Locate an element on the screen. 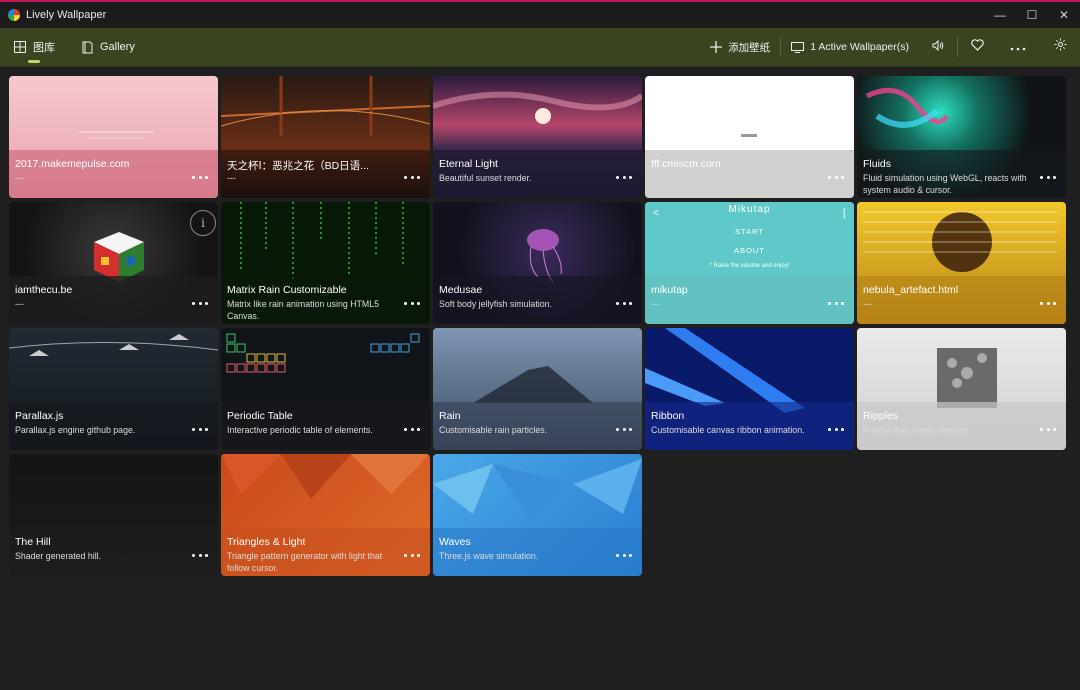  plus-icon is located at coordinates (716, 47).